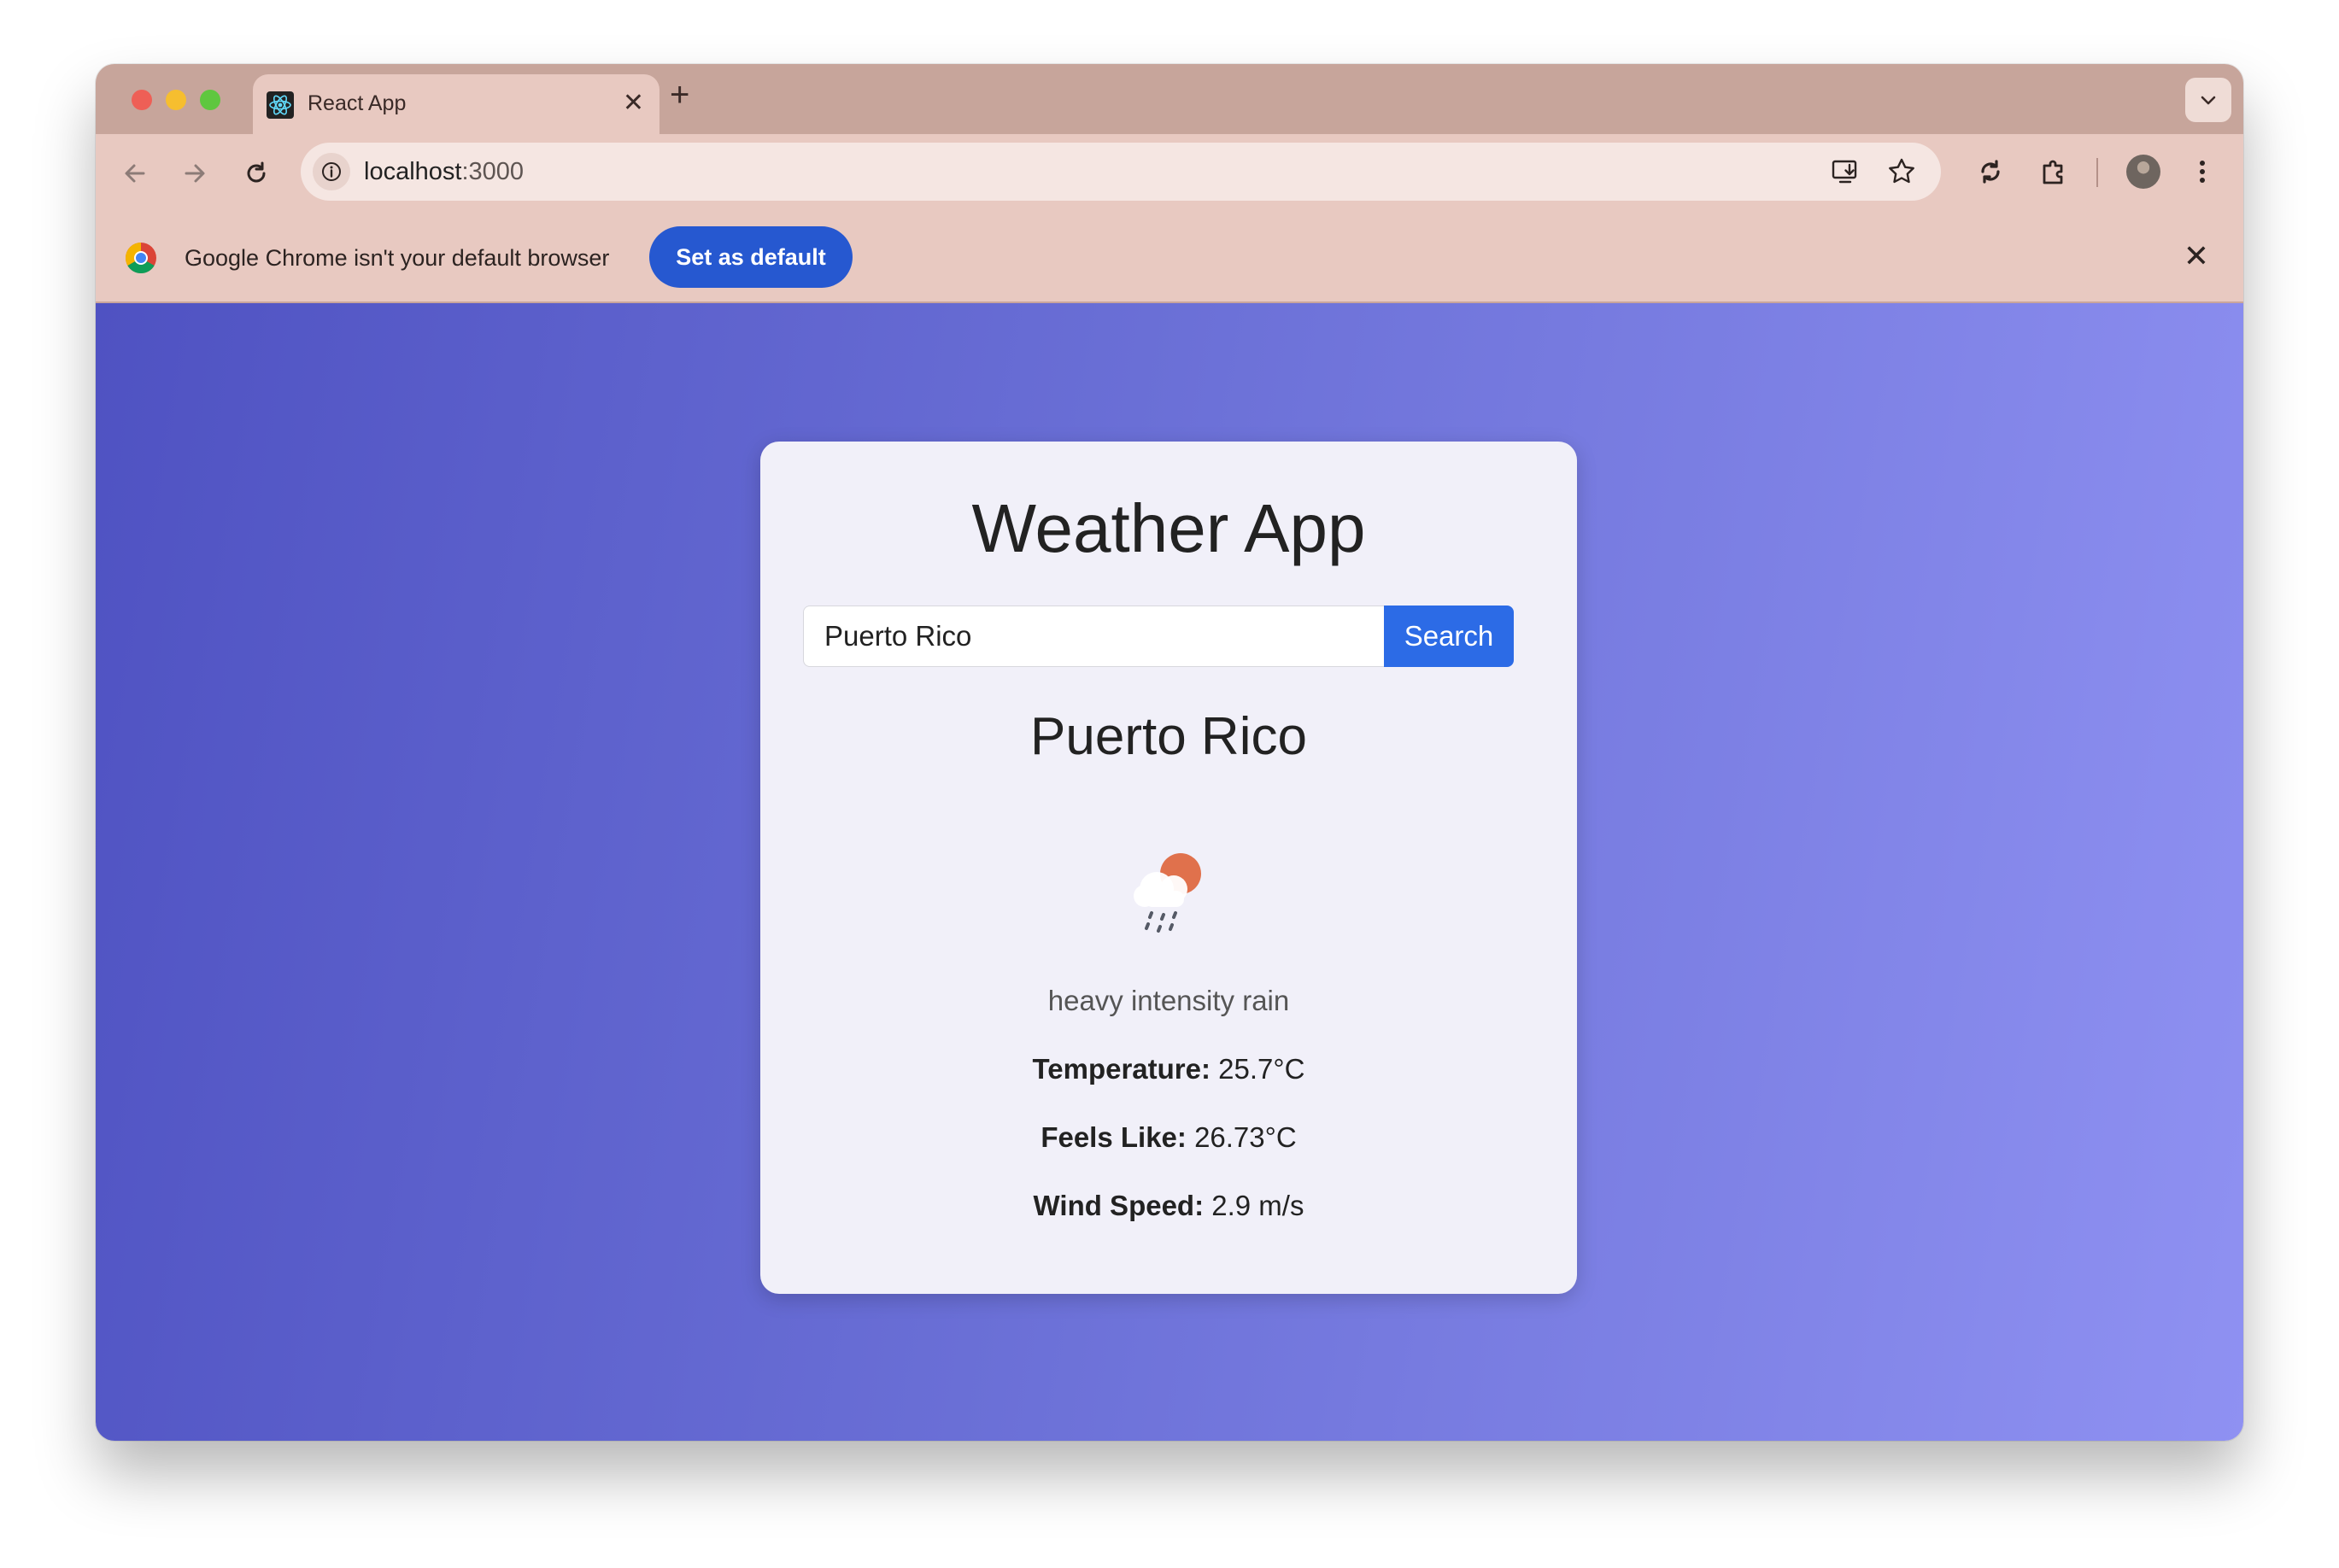 The width and height of the screenshot is (2339, 1568). What do you see at coordinates (456, 104) in the screenshot?
I see `tab-react-app: React App ✕` at bounding box center [456, 104].